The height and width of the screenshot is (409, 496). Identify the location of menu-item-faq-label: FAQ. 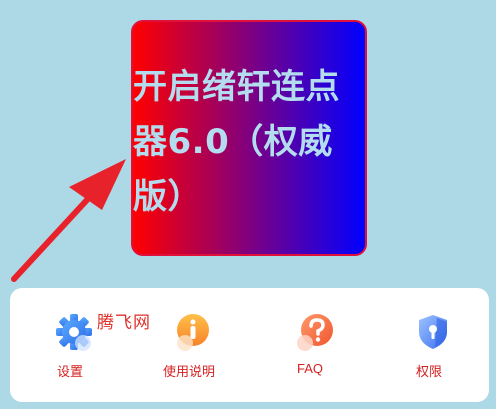
(309, 368).